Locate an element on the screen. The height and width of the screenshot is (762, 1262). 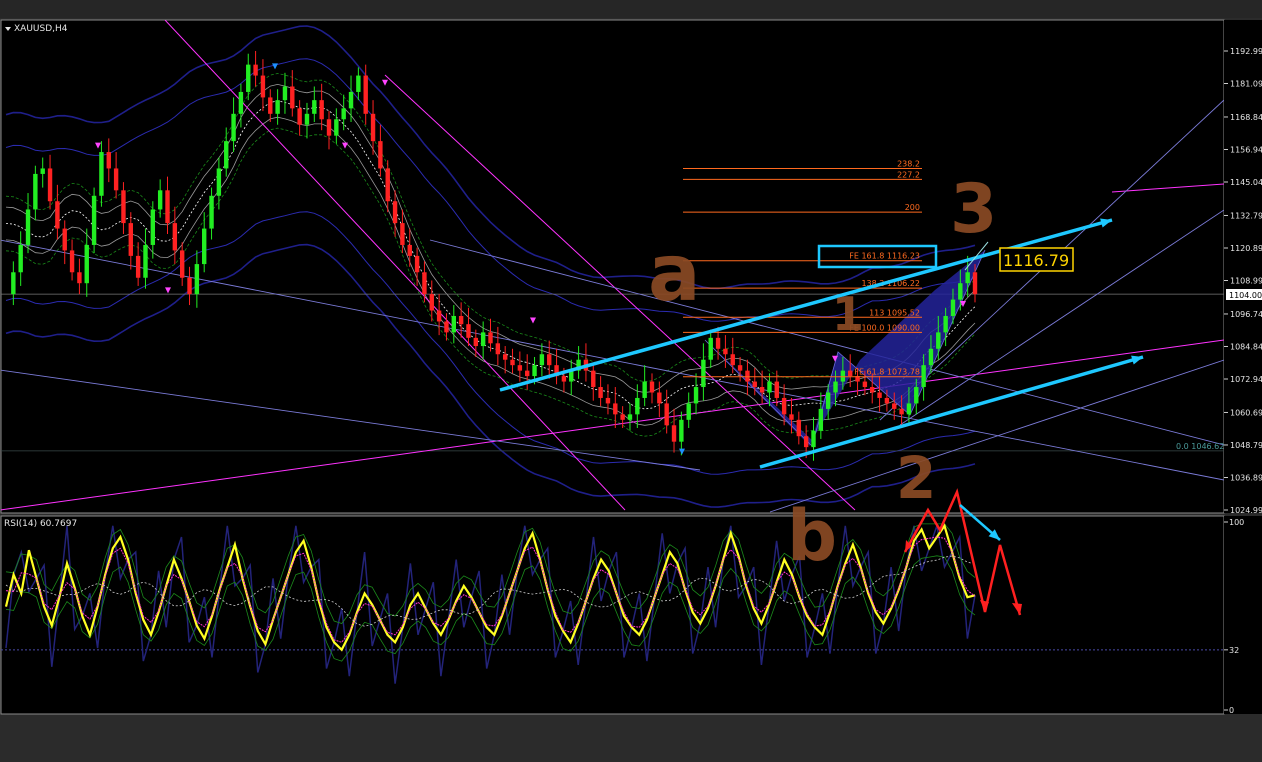
rsi-axis is located at coordinates (1243, 615).